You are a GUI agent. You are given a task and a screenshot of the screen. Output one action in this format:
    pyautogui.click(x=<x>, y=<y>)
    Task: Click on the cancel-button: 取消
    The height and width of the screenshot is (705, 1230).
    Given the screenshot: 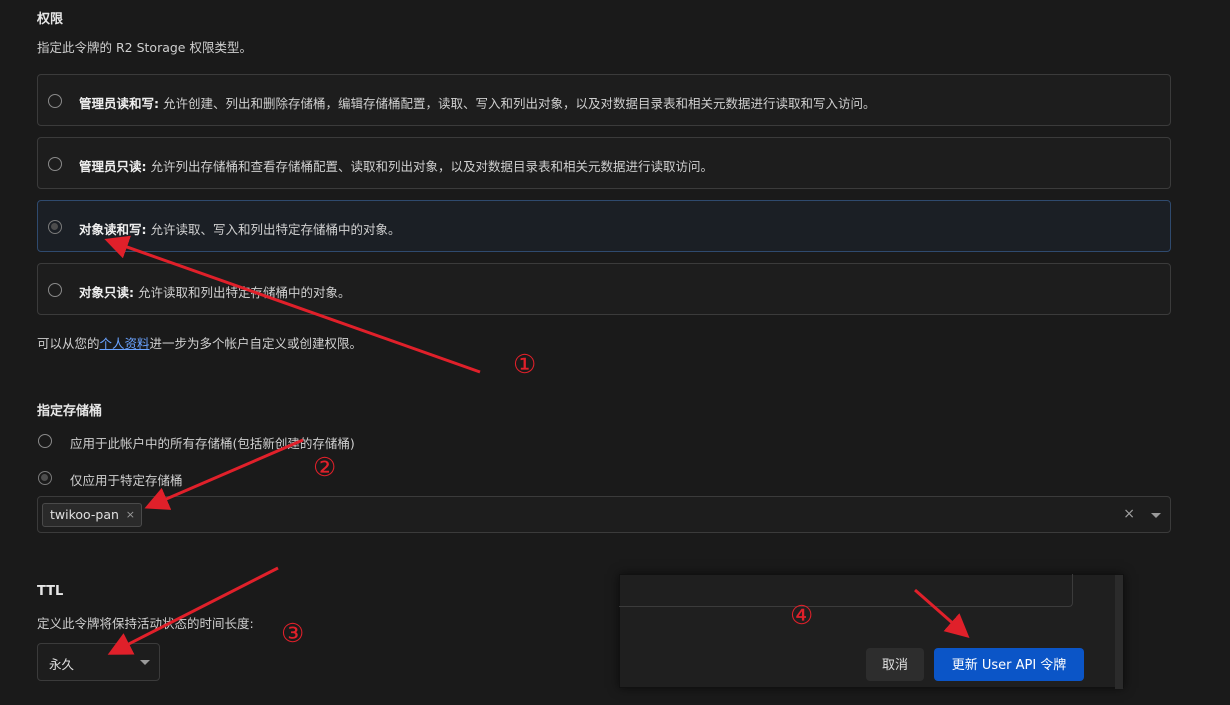 What is the action you would take?
    pyautogui.click(x=895, y=664)
    